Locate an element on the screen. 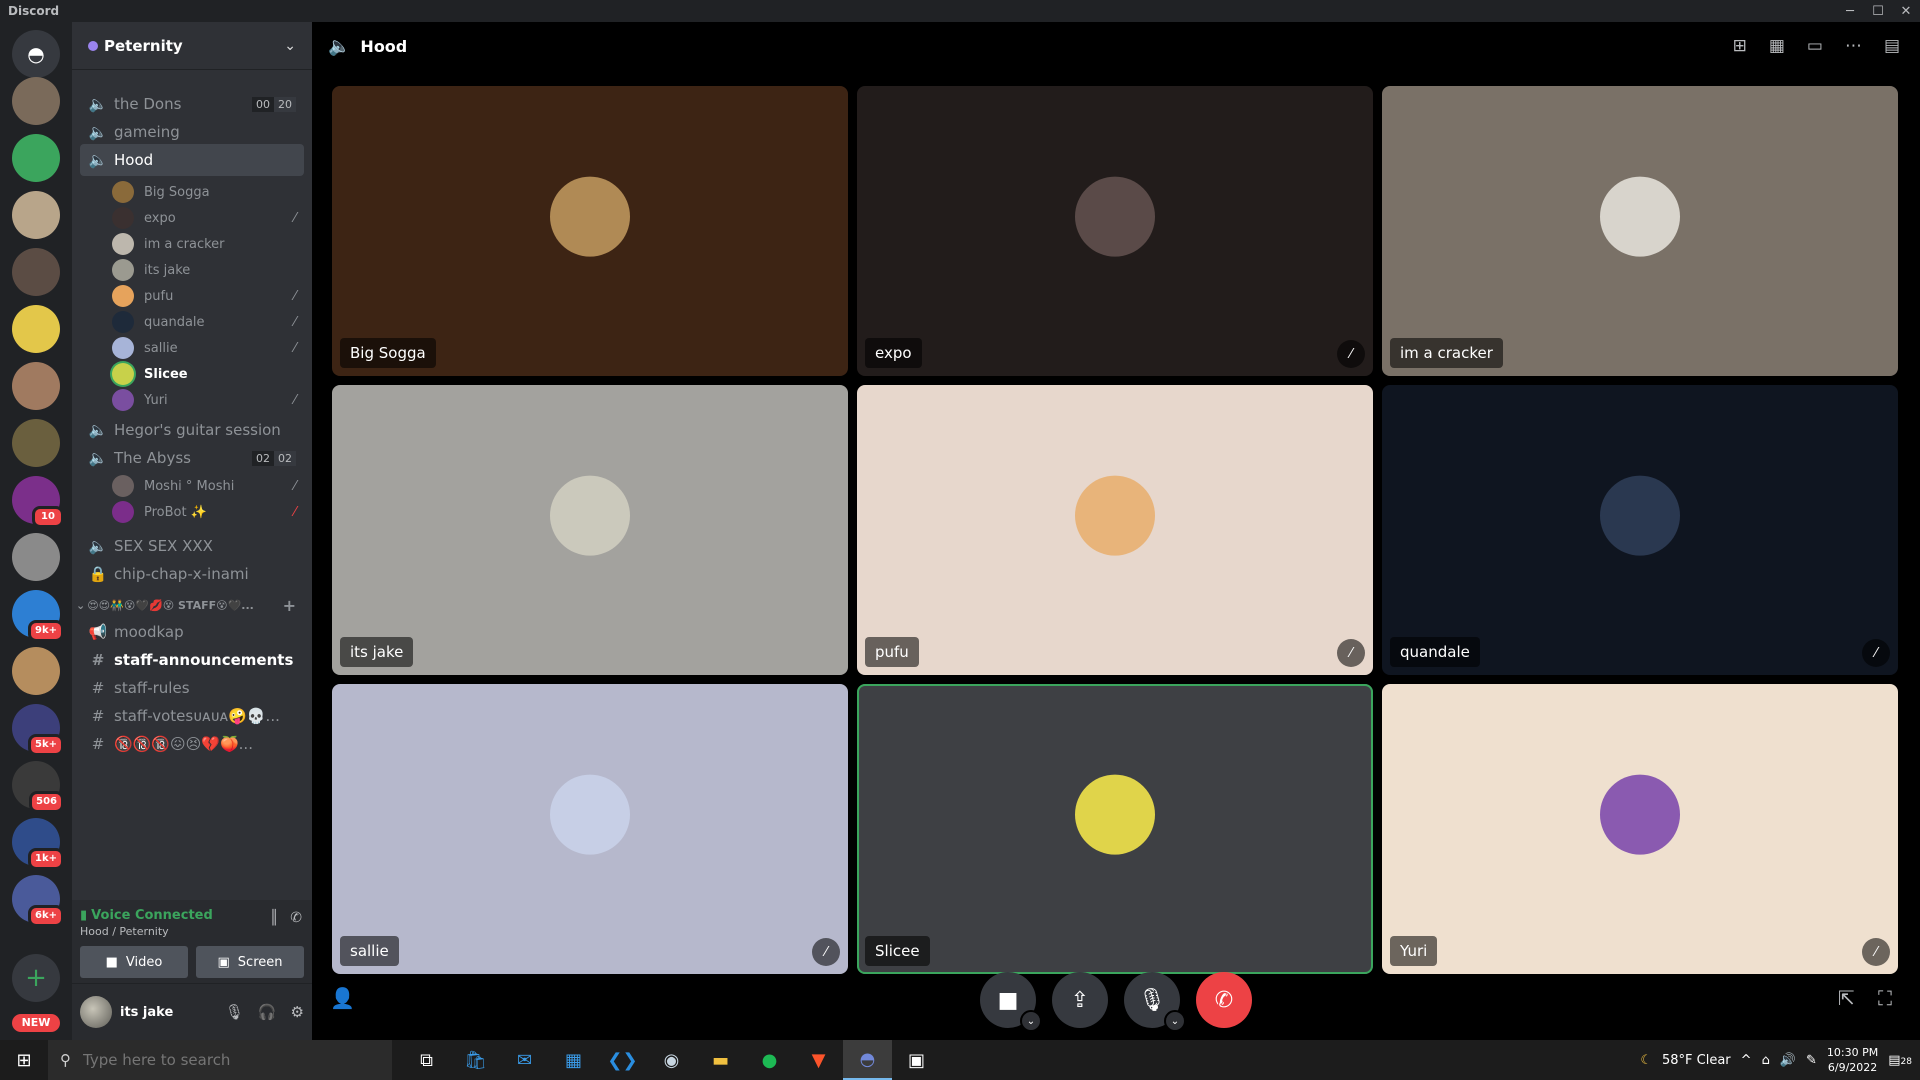 The width and height of the screenshot is (1920, 1080). server-avatar is located at coordinates (36, 671).